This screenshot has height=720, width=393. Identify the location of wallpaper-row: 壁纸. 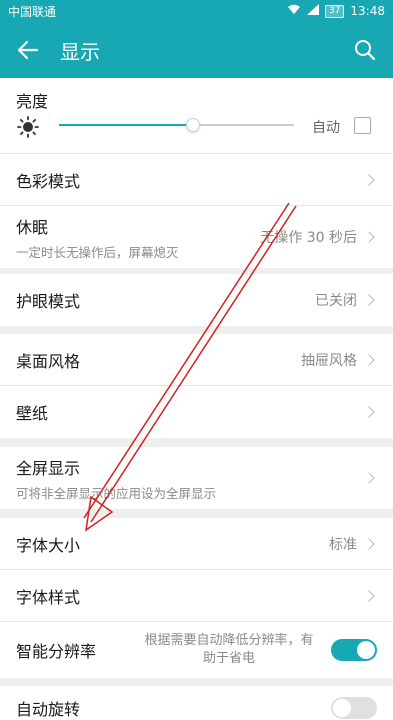
(196, 412).